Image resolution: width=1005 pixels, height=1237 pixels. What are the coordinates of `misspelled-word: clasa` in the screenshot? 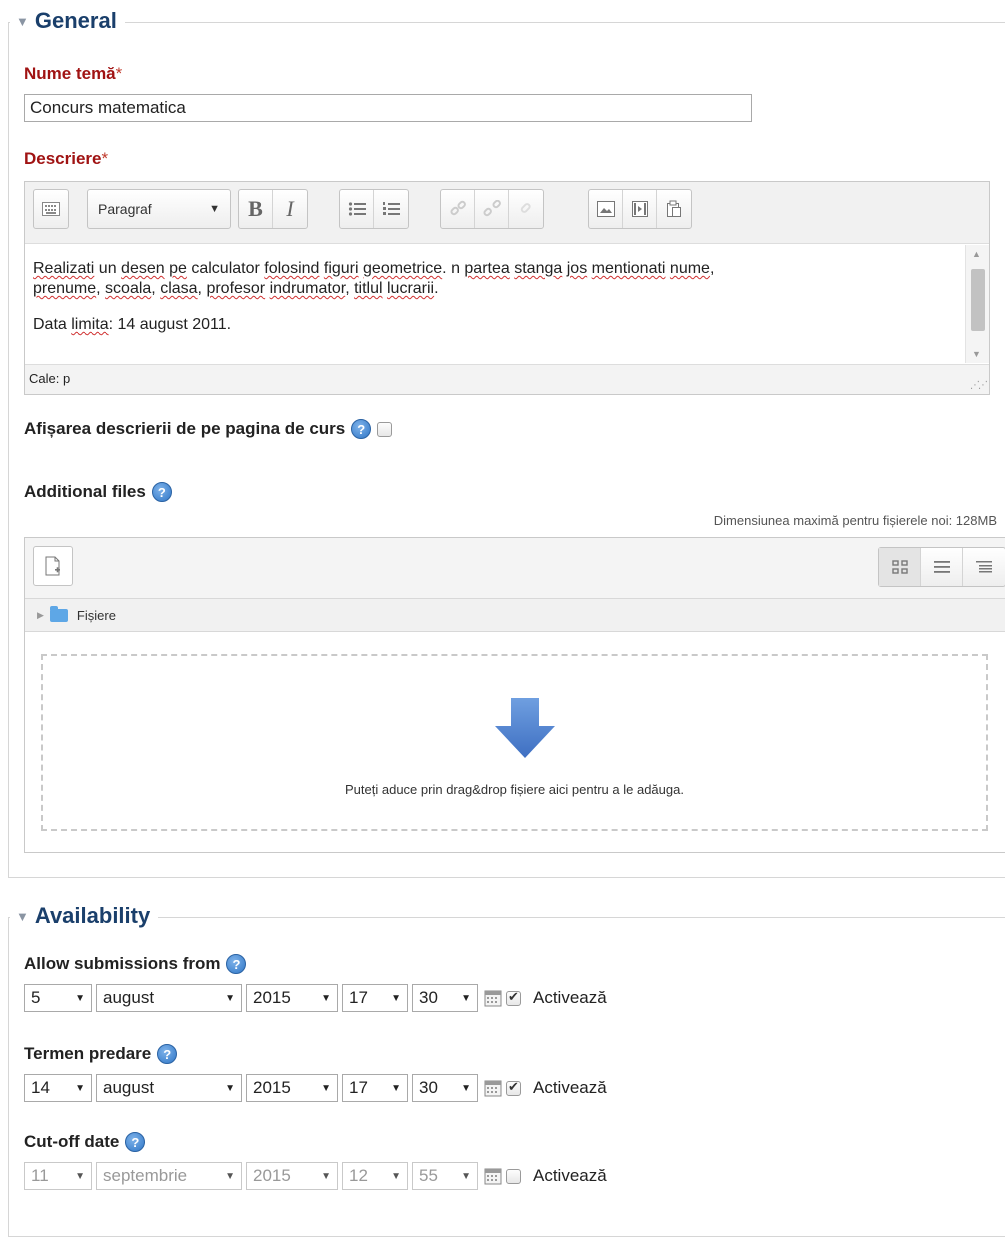 It's located at (179, 288).